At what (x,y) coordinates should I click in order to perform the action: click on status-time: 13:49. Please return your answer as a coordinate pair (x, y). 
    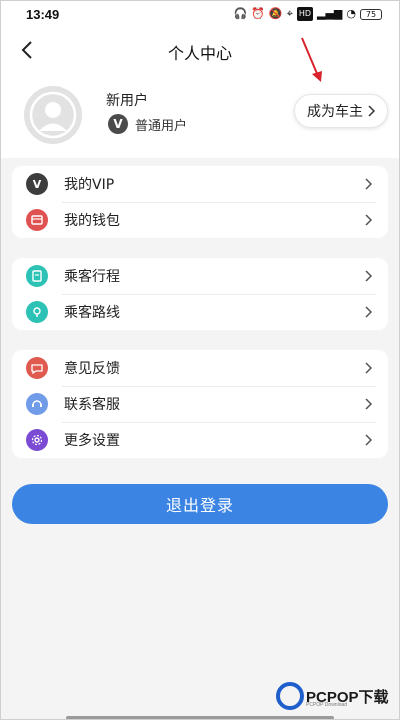
    Looking at the image, I should click on (43, 14).